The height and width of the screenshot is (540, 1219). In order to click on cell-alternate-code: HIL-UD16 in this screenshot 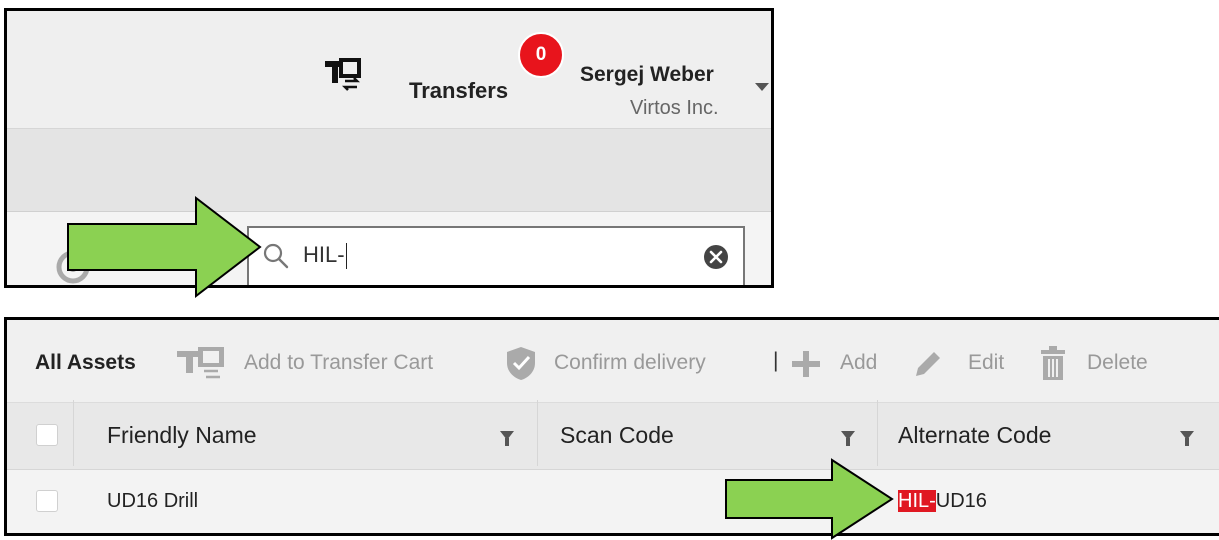, I will do `click(942, 501)`.